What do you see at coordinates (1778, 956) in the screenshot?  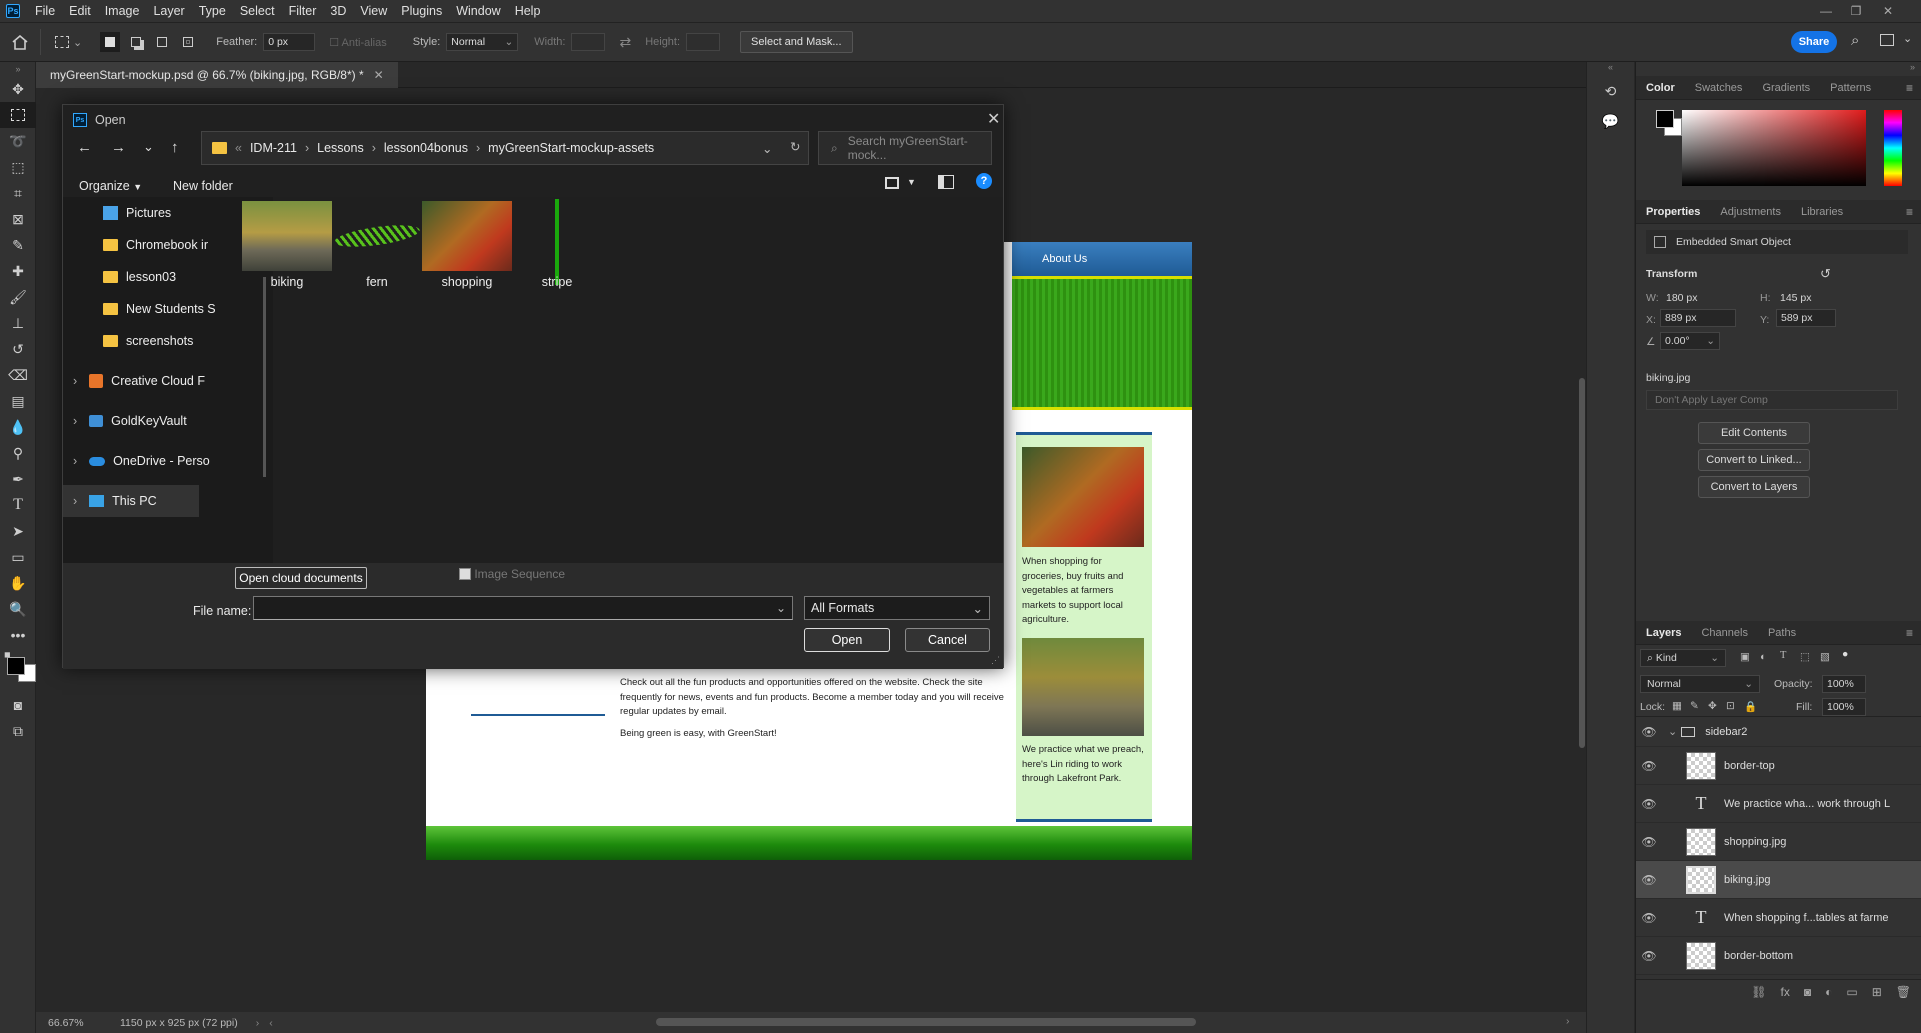 I see `layer-border-bottom: 👁 border-bottom` at bounding box center [1778, 956].